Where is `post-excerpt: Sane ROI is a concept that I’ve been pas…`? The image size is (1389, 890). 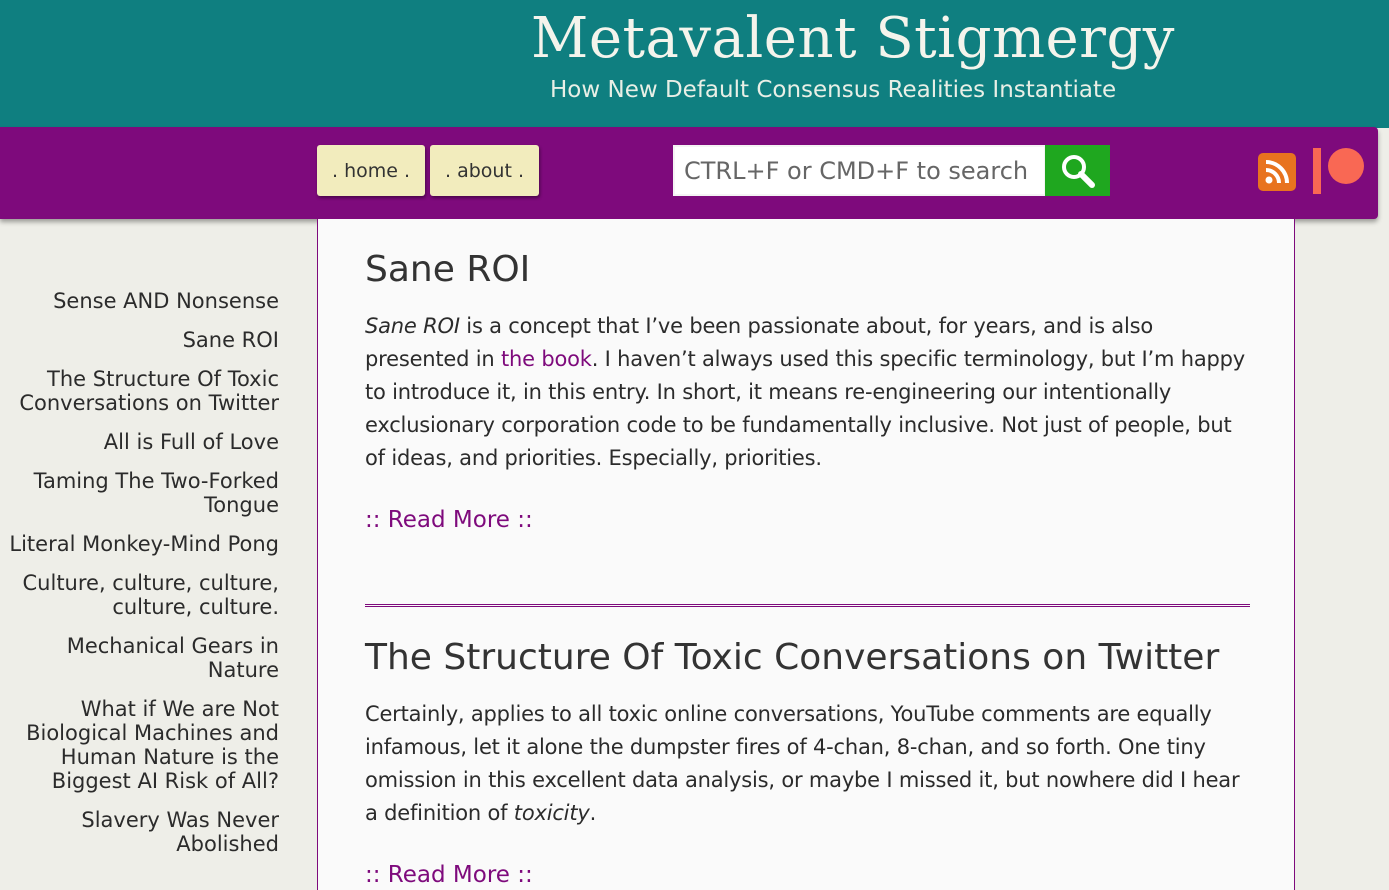
post-excerpt: Sane ROI is a concept that I’ve been pas… is located at coordinates (810, 392).